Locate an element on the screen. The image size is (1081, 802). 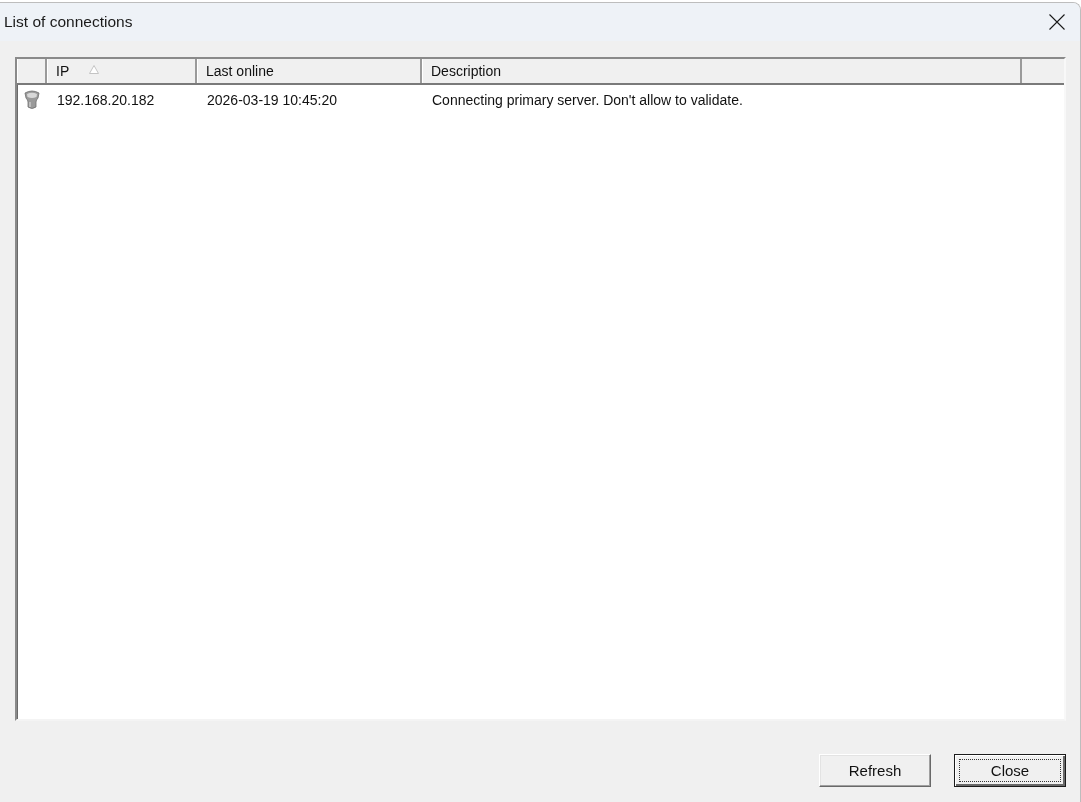
close-icon is located at coordinates (1057, 22).